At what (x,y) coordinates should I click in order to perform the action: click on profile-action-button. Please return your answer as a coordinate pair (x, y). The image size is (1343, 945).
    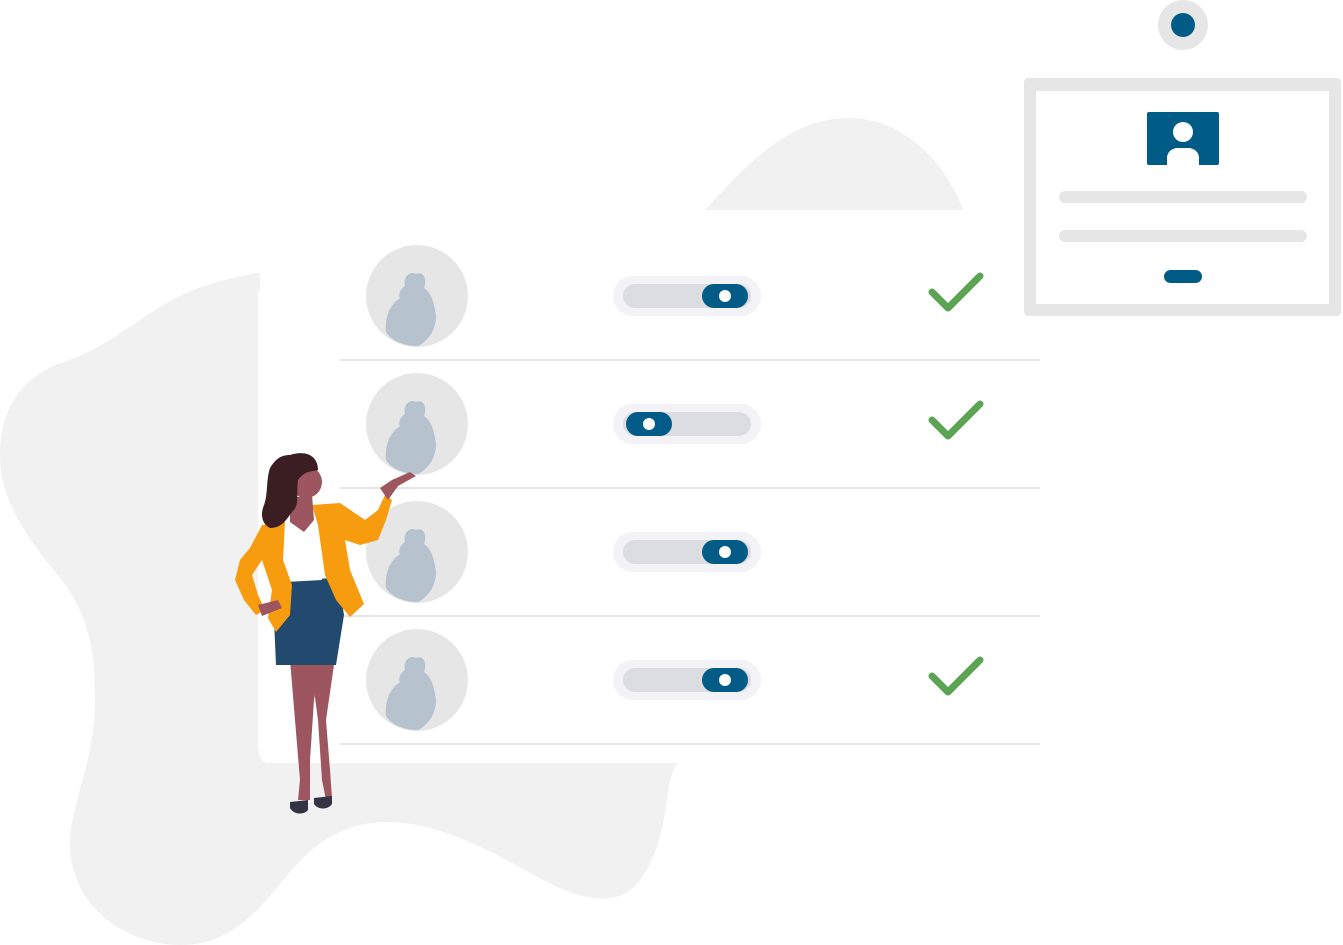
    Looking at the image, I should click on (1183, 276).